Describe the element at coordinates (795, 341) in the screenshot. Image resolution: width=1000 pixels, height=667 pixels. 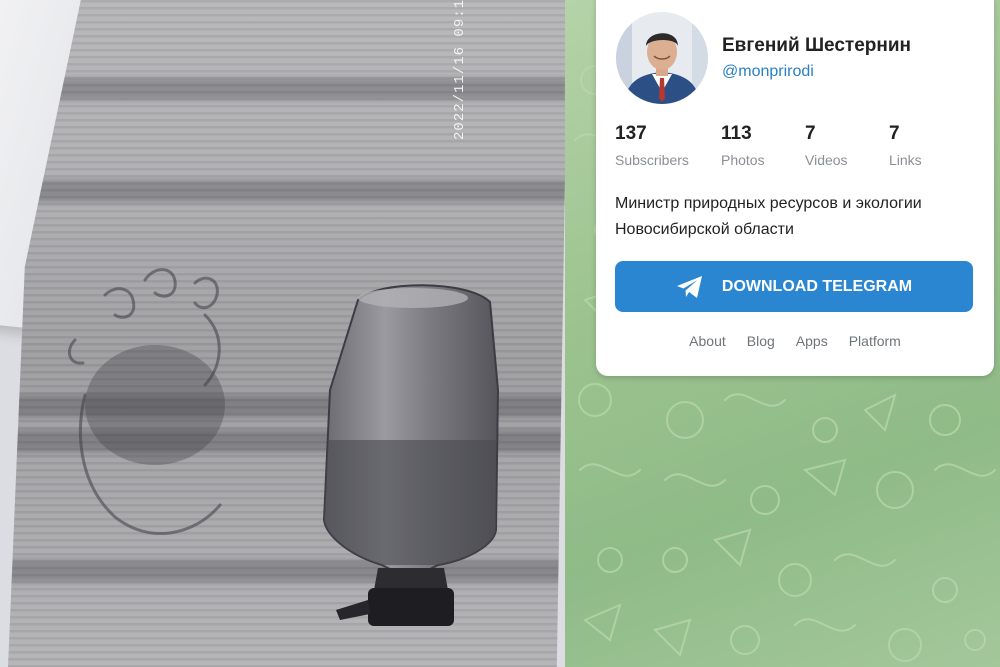
I see `footer-links: About Blog Apps Platform` at that location.